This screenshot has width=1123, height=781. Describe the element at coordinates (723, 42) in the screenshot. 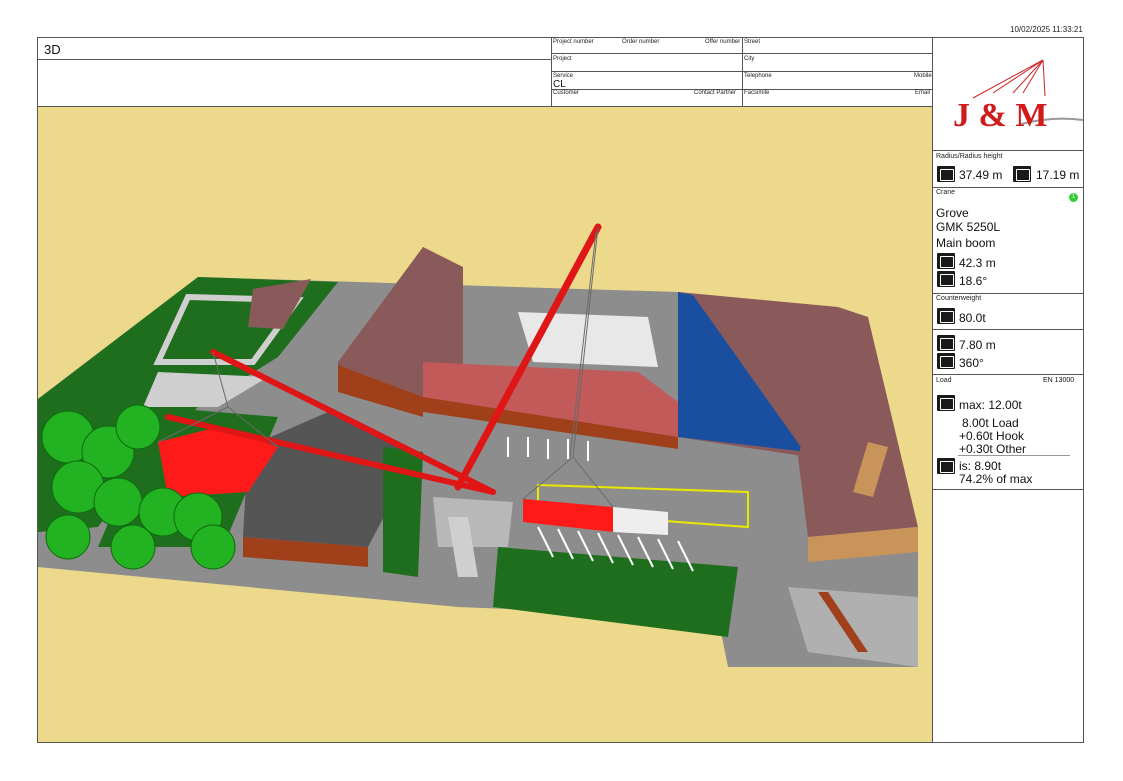

I see `offer-number-label: Offer number` at that location.